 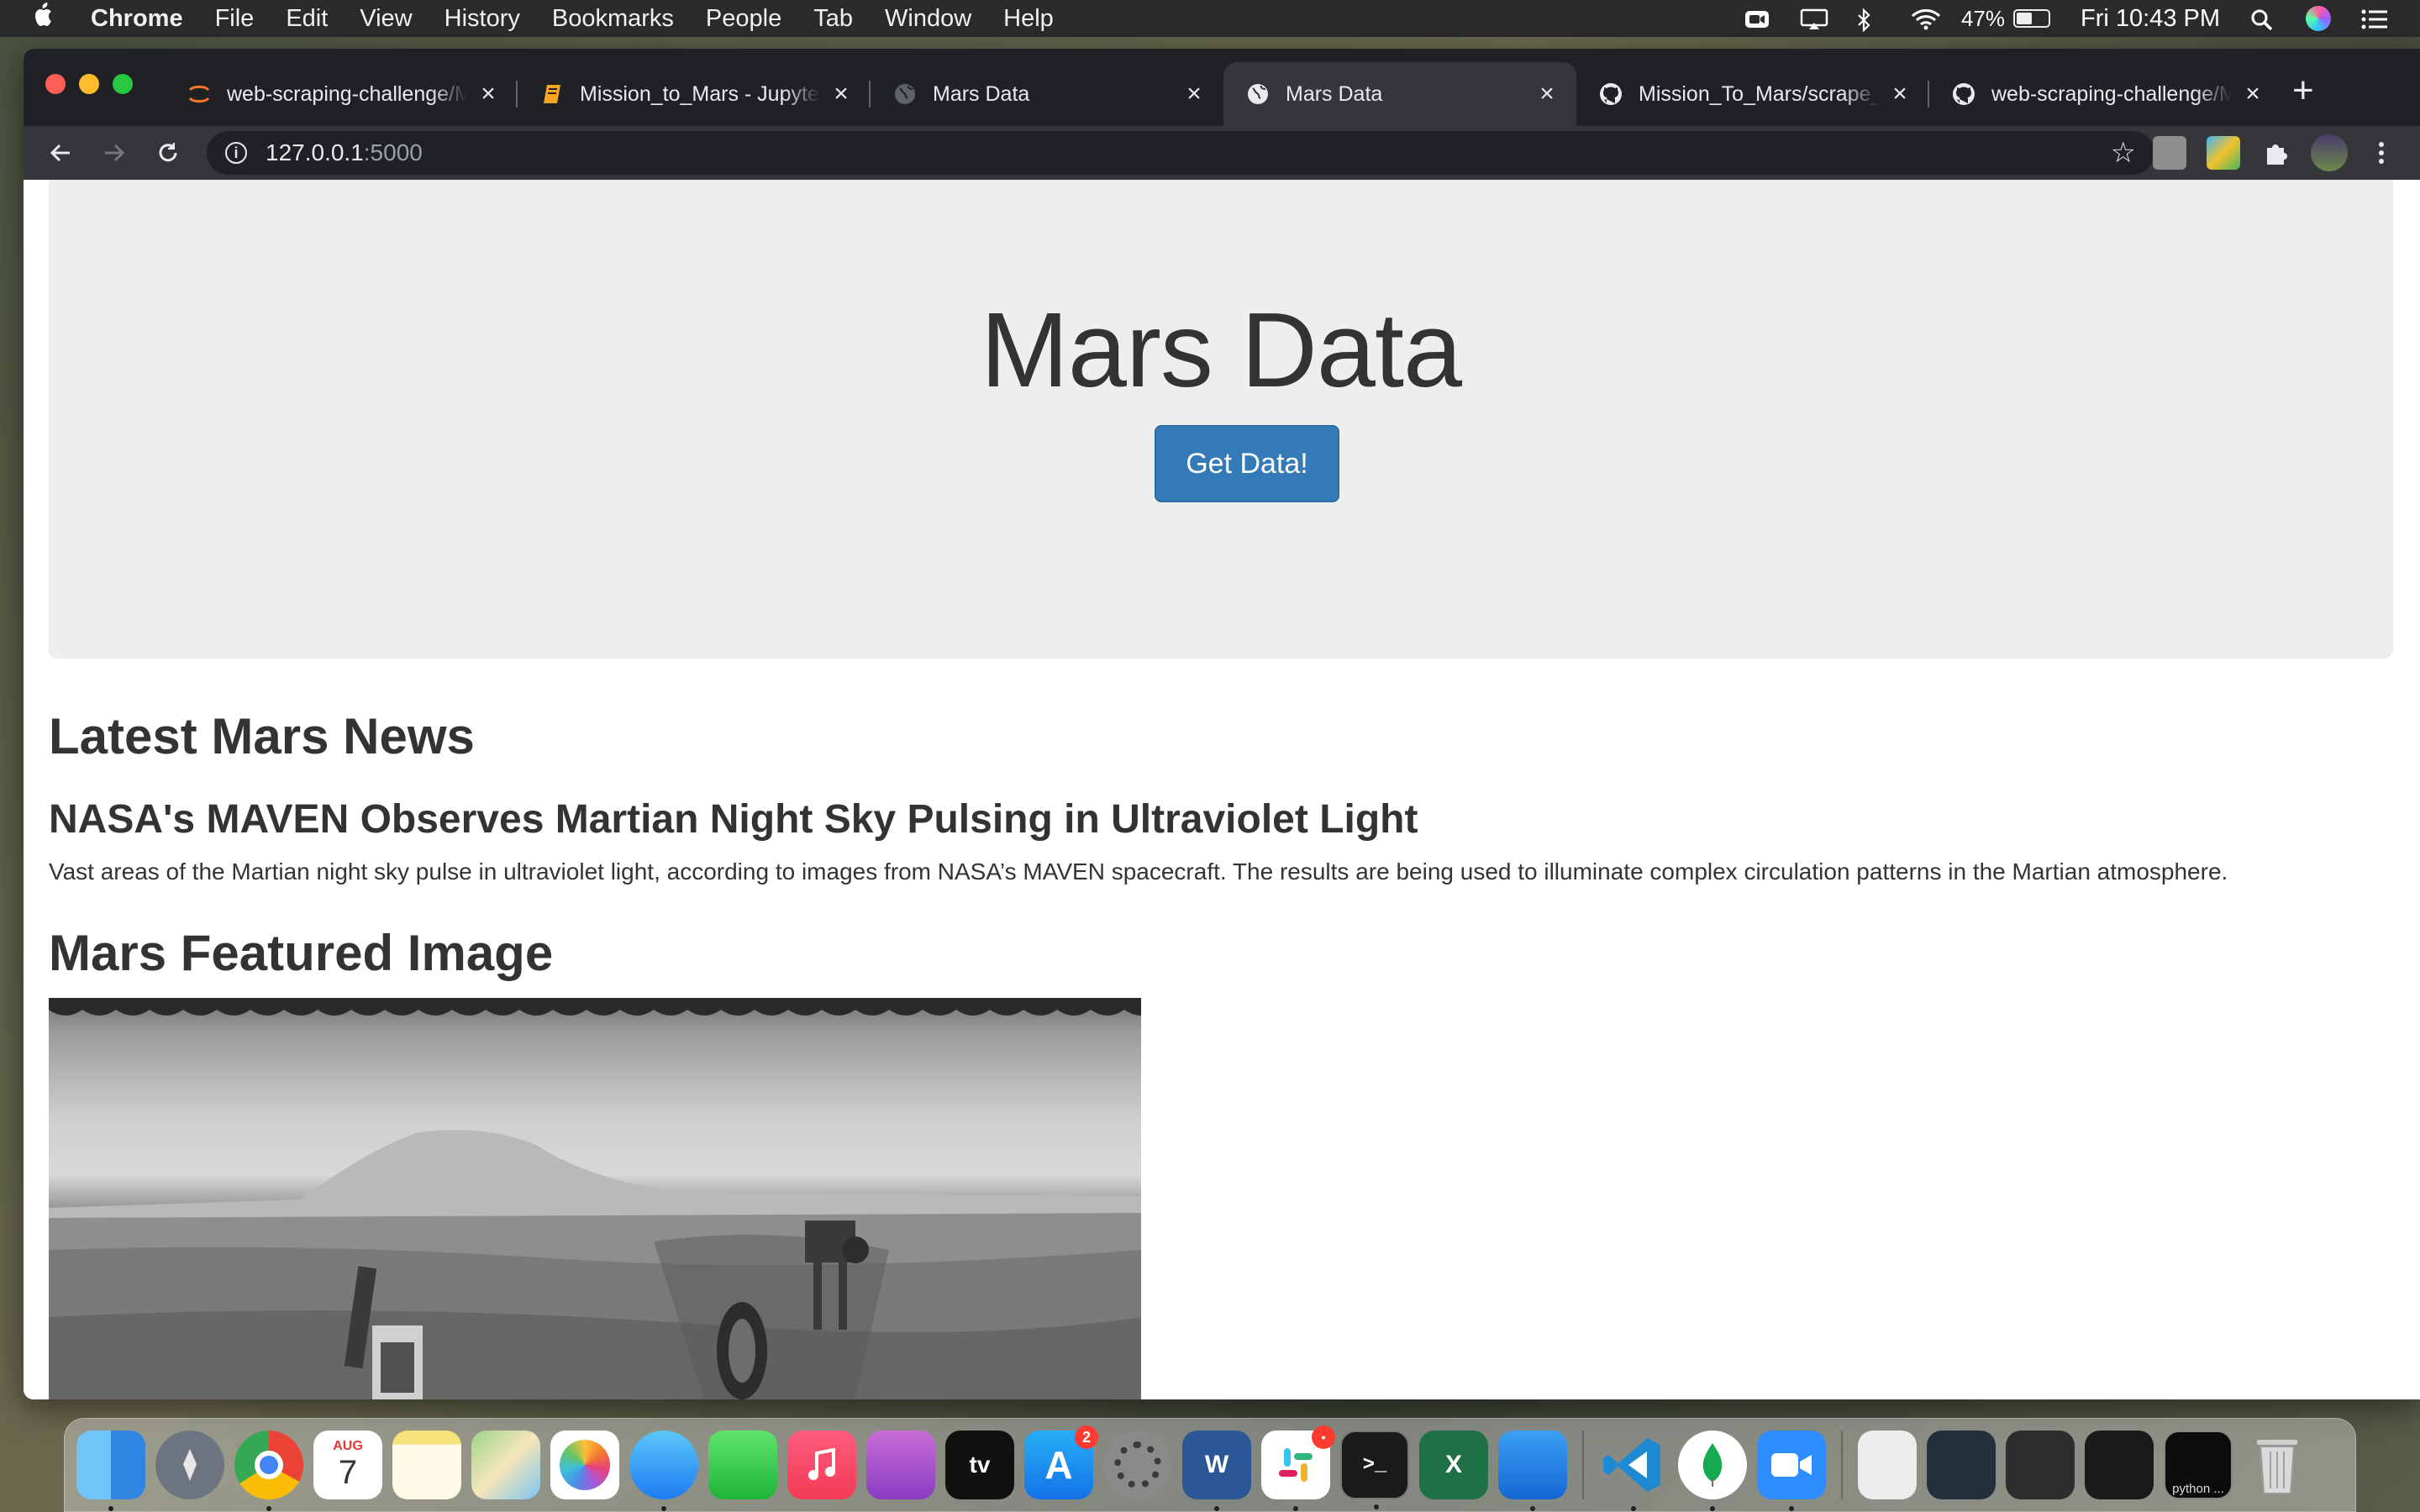 What do you see at coordinates (2382, 153) in the screenshot?
I see `chrome-menu-icon` at bounding box center [2382, 153].